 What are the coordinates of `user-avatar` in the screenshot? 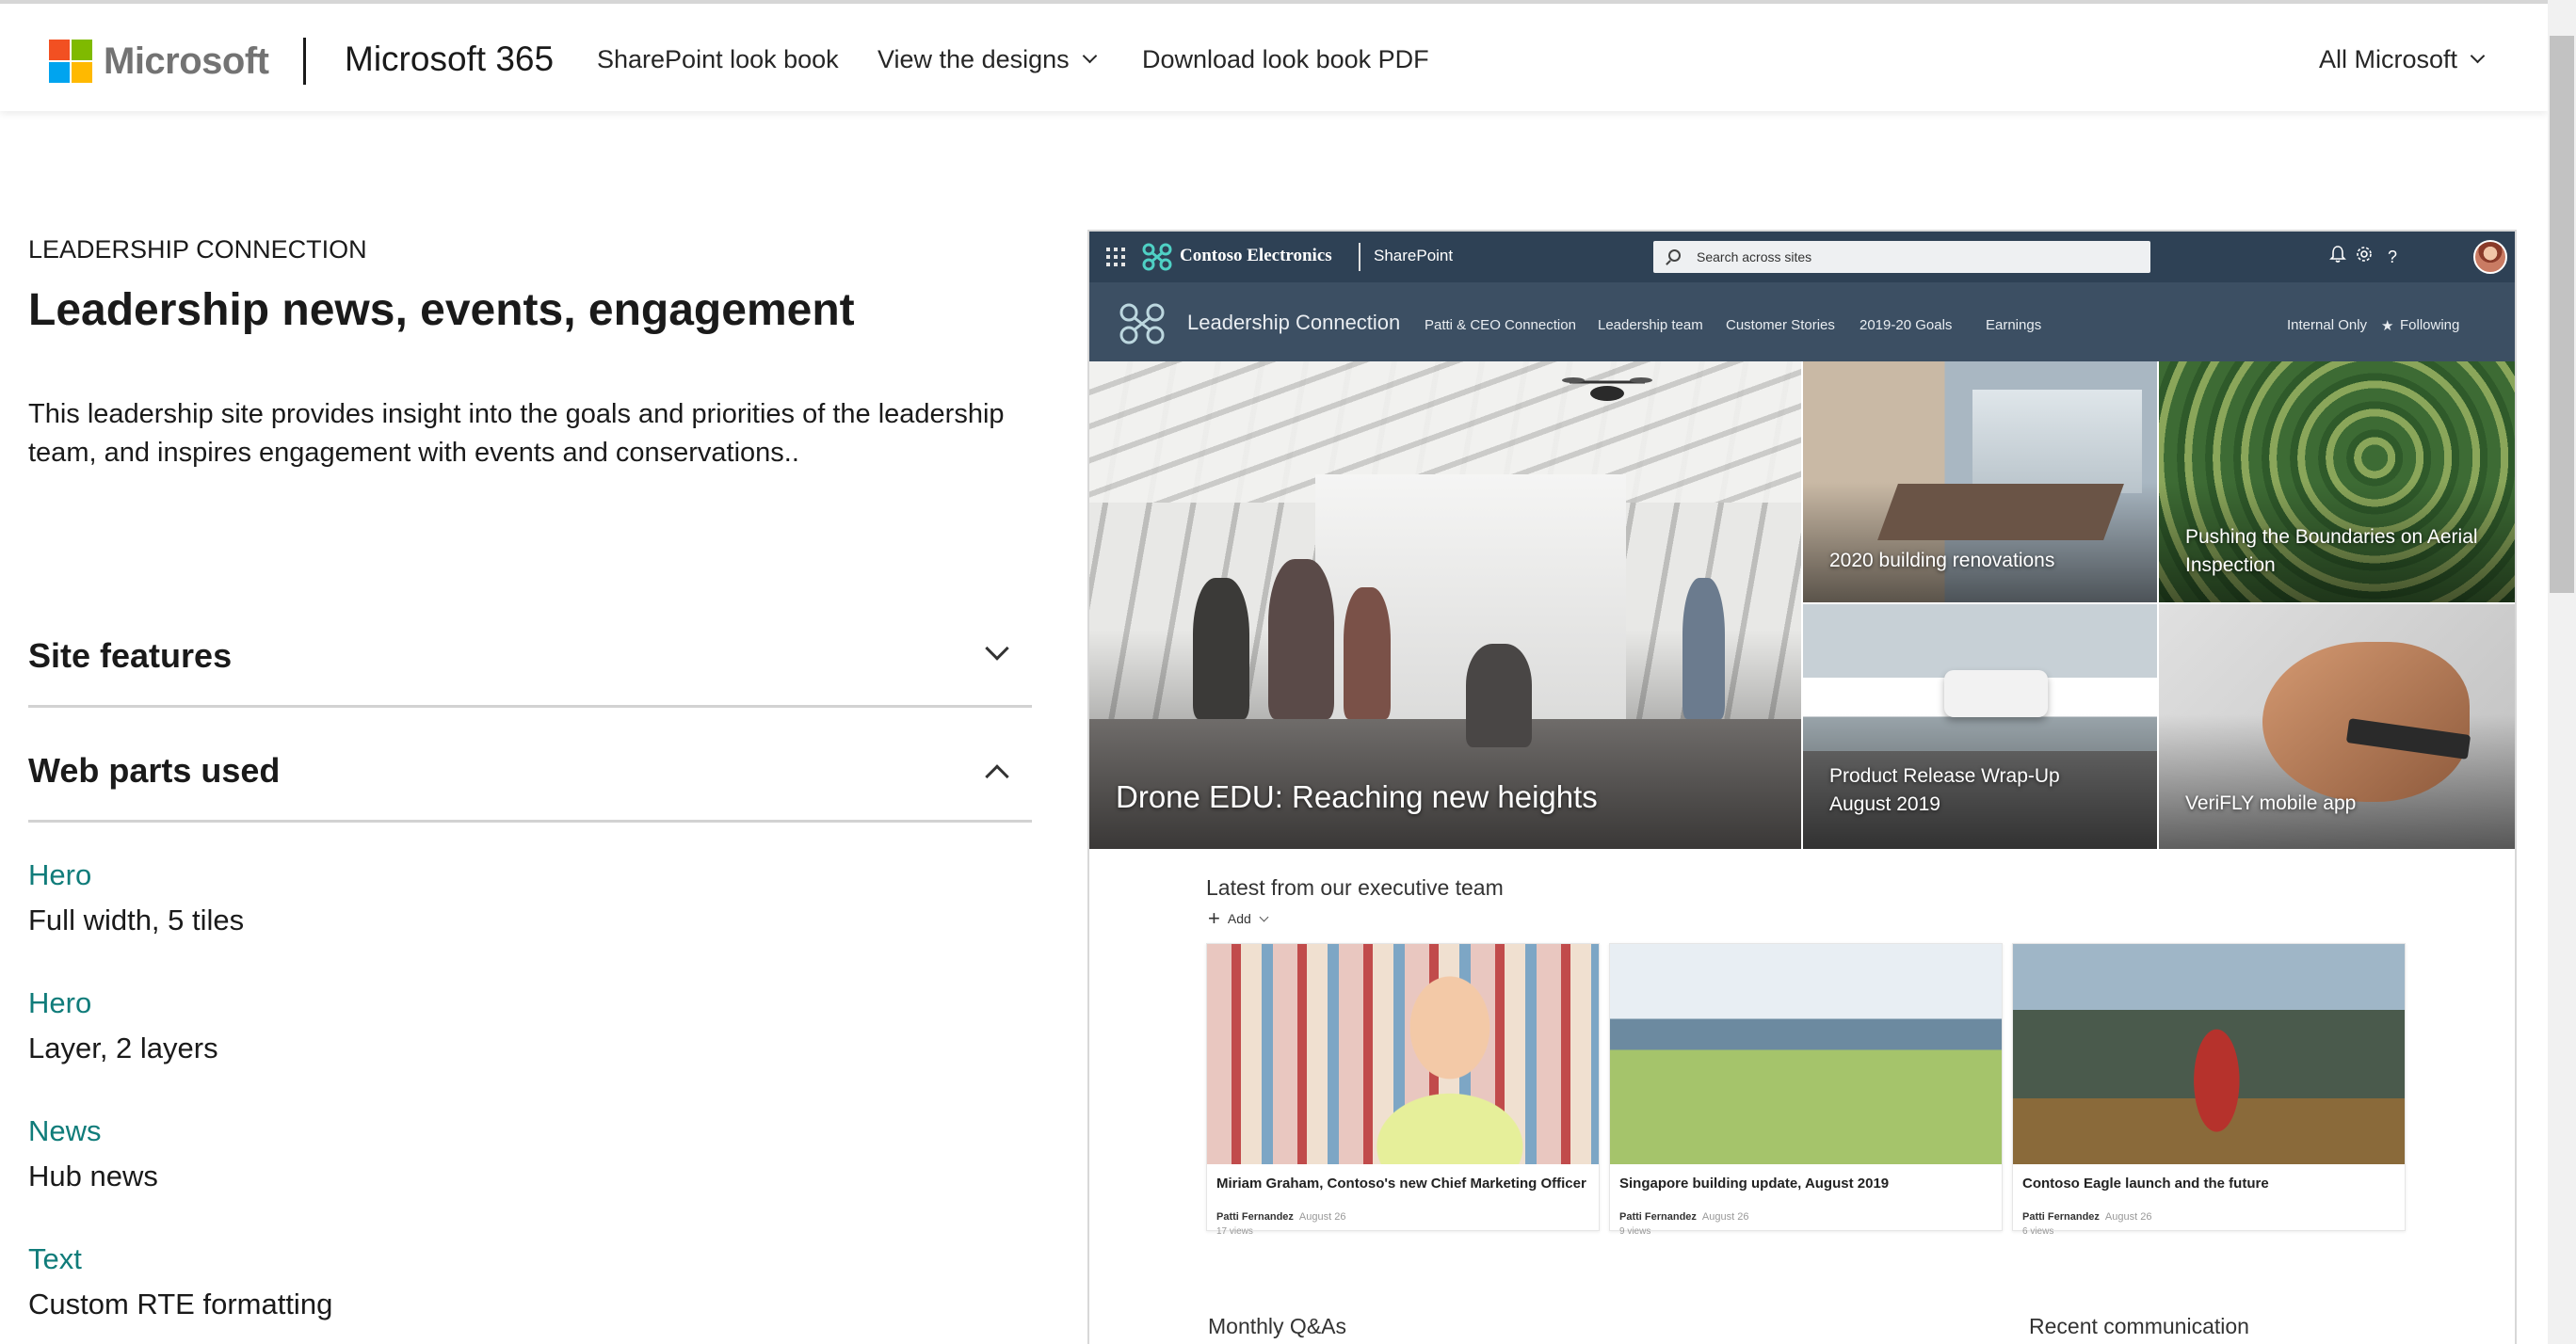 It's located at (2490, 257).